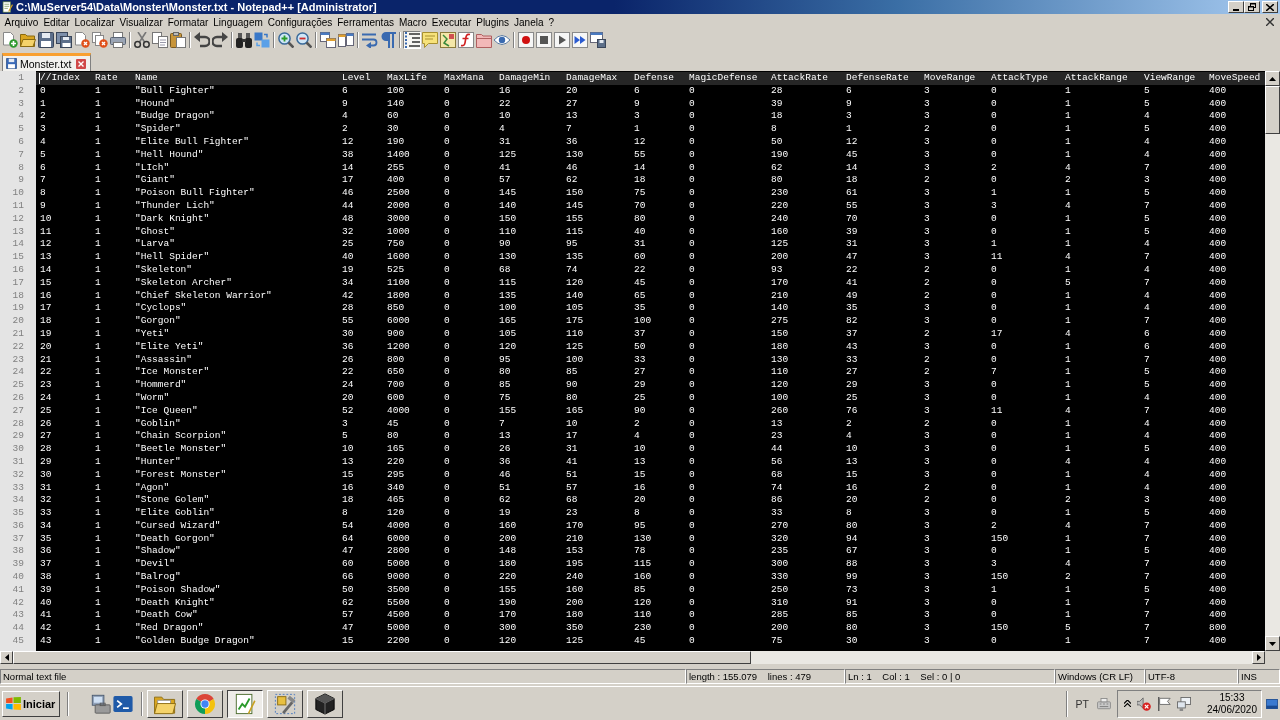  What do you see at coordinates (526, 39) in the screenshot?
I see `record-icon` at bounding box center [526, 39].